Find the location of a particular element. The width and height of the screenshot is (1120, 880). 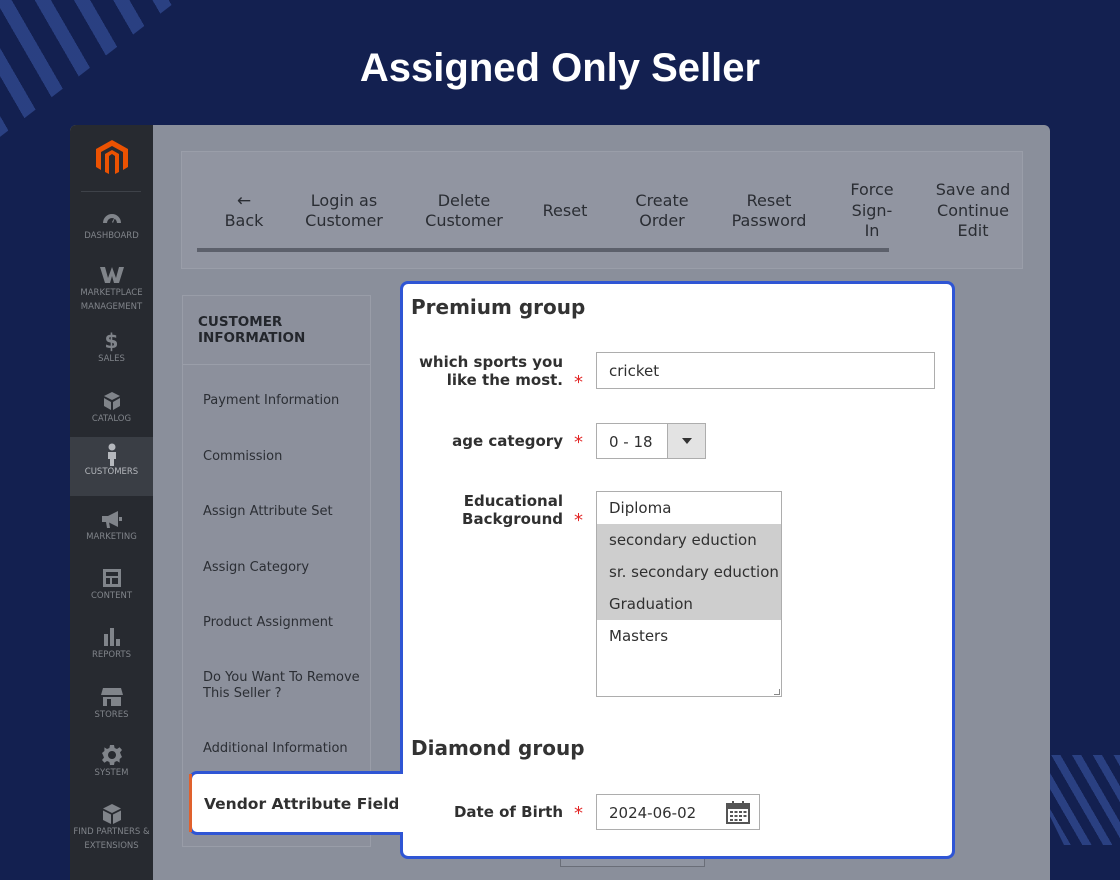

back-button: ← Back is located at coordinates (244, 211).